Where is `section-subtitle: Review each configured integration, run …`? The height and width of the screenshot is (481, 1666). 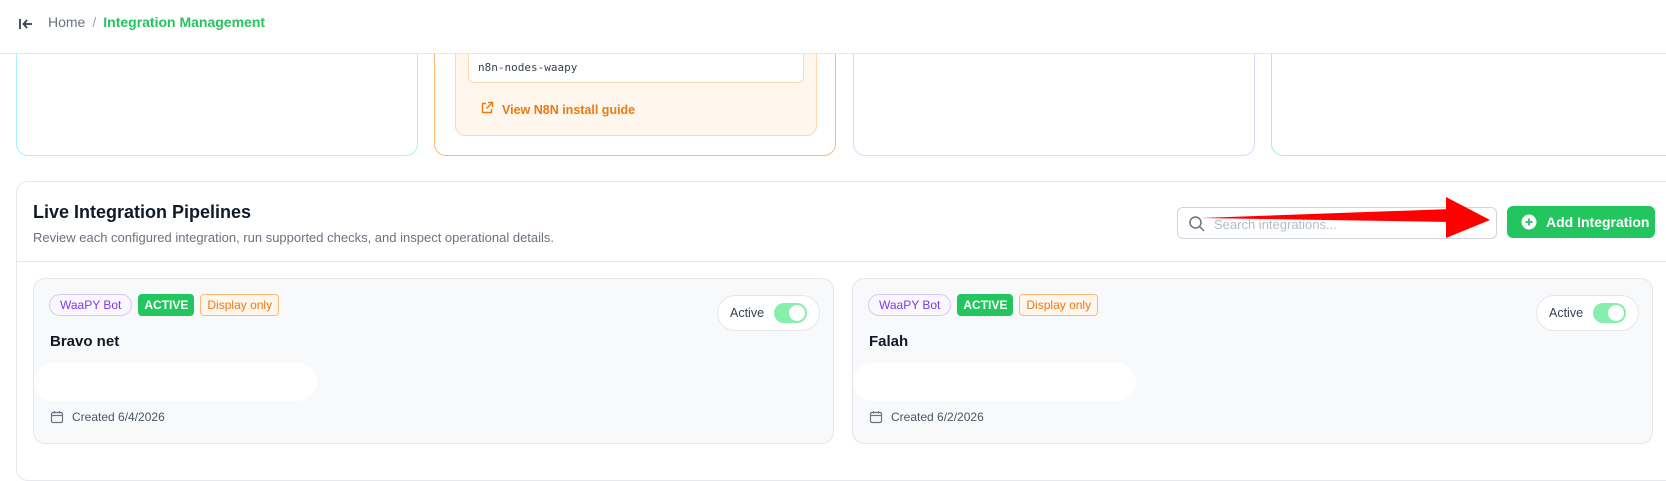
section-subtitle: Review each configured integration, run … is located at coordinates (294, 237).